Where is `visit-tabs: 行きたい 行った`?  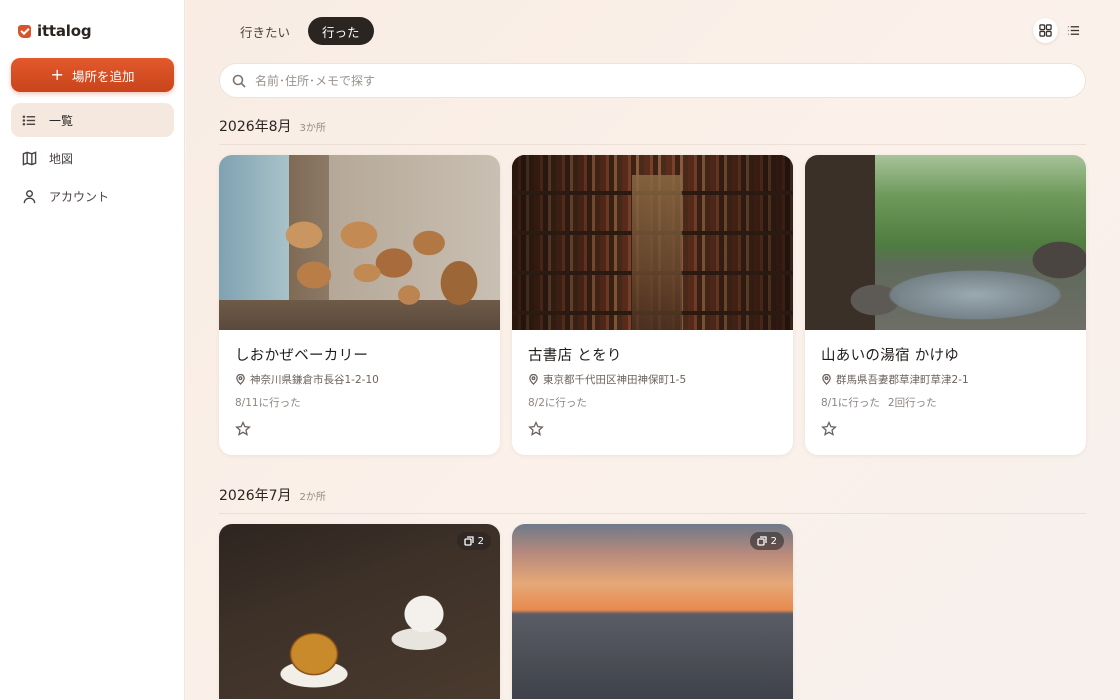
visit-tabs: 行きたい 行った is located at coordinates (300, 31).